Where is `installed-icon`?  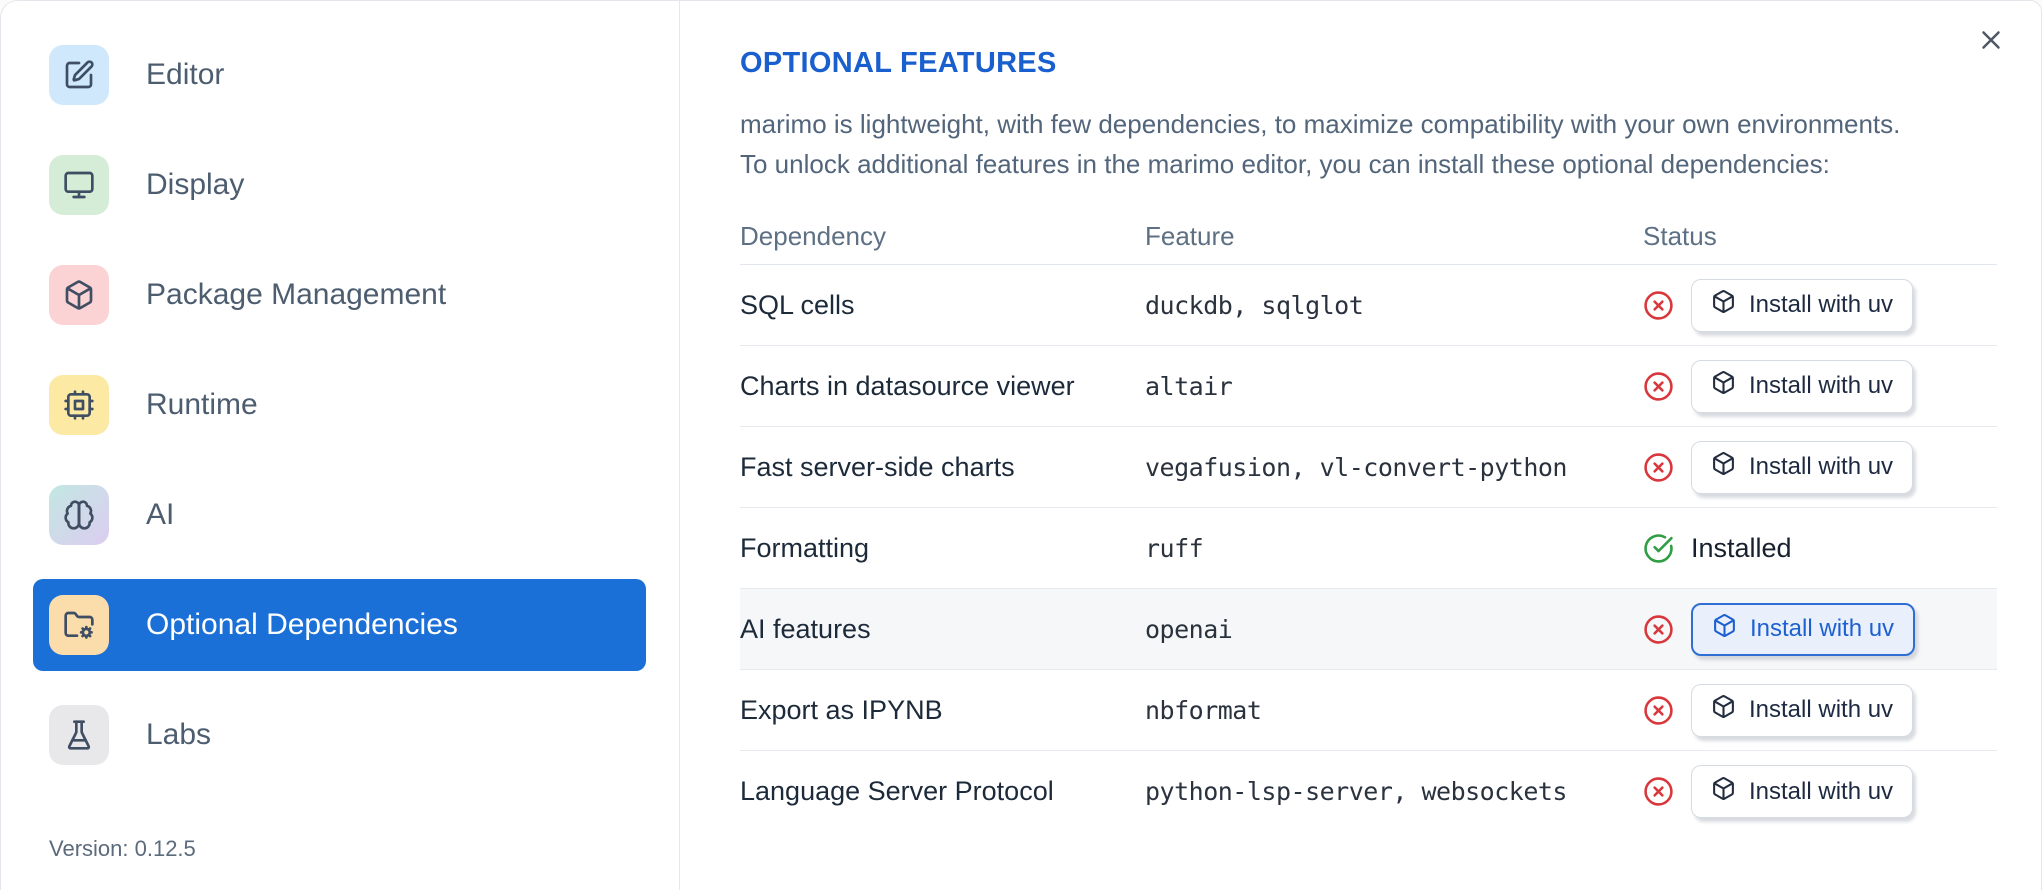
installed-icon is located at coordinates (1658, 548).